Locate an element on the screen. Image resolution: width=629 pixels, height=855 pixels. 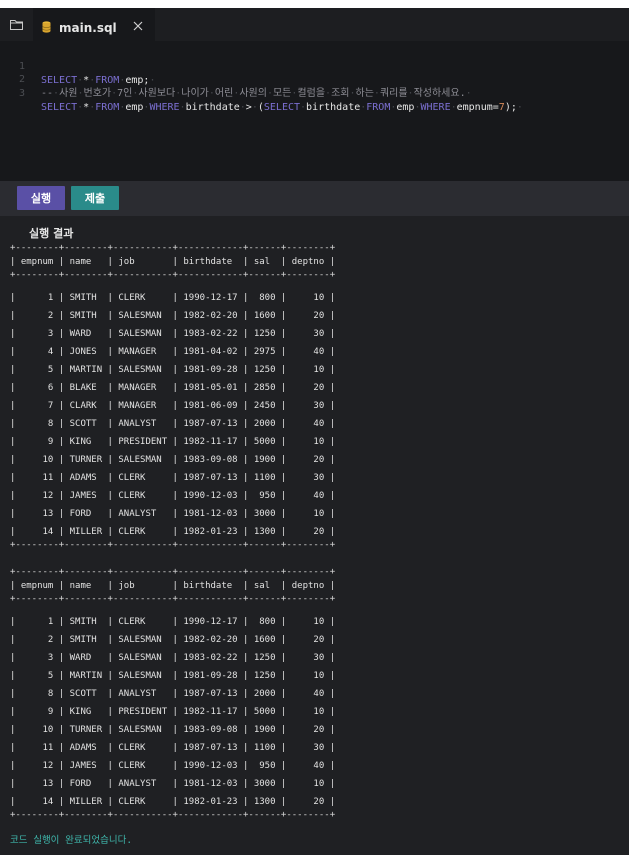
tab-bar: main.sql is located at coordinates (314, 25).